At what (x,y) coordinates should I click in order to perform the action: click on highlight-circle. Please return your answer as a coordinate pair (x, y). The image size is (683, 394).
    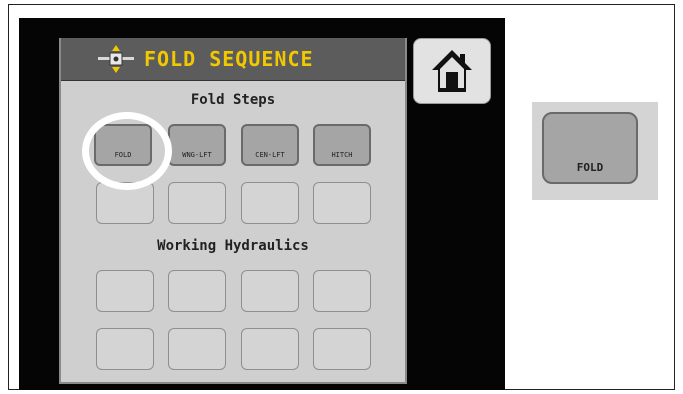
    Looking at the image, I should click on (127, 151).